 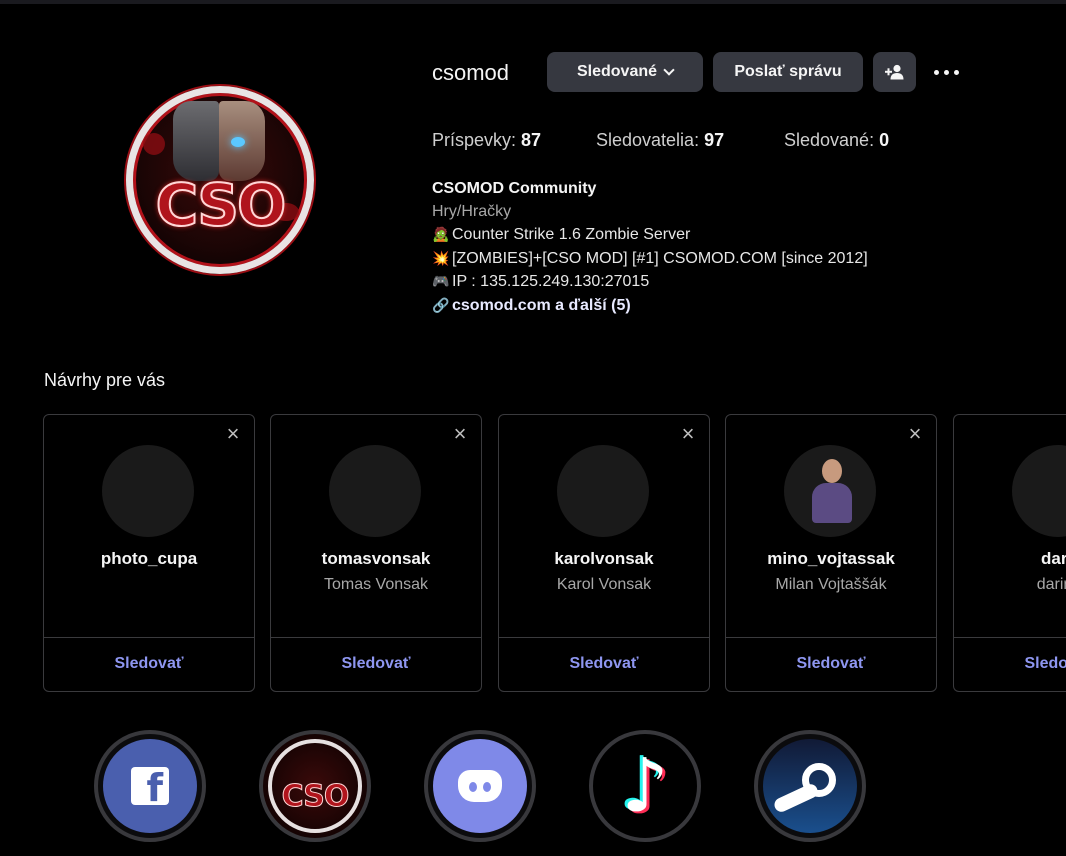 I want to click on followers-label: Sledovatelia:, so click(x=648, y=140).